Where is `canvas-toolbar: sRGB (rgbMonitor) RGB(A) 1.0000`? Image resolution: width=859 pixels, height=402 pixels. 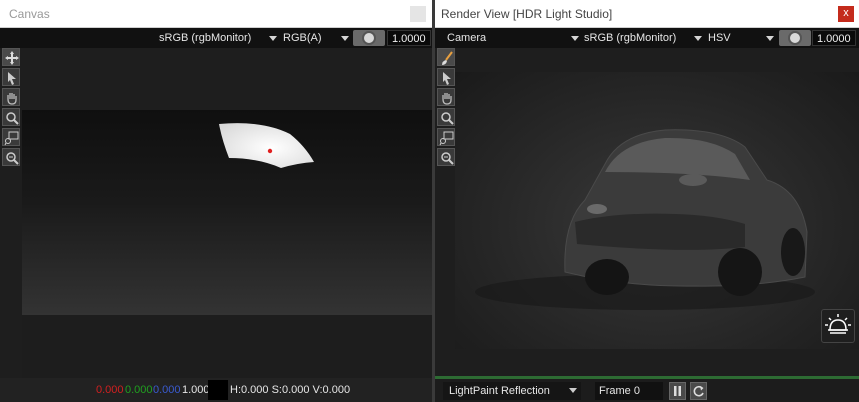 canvas-toolbar: sRGB (rgbMonitor) RGB(A) 1.0000 is located at coordinates (216, 38).